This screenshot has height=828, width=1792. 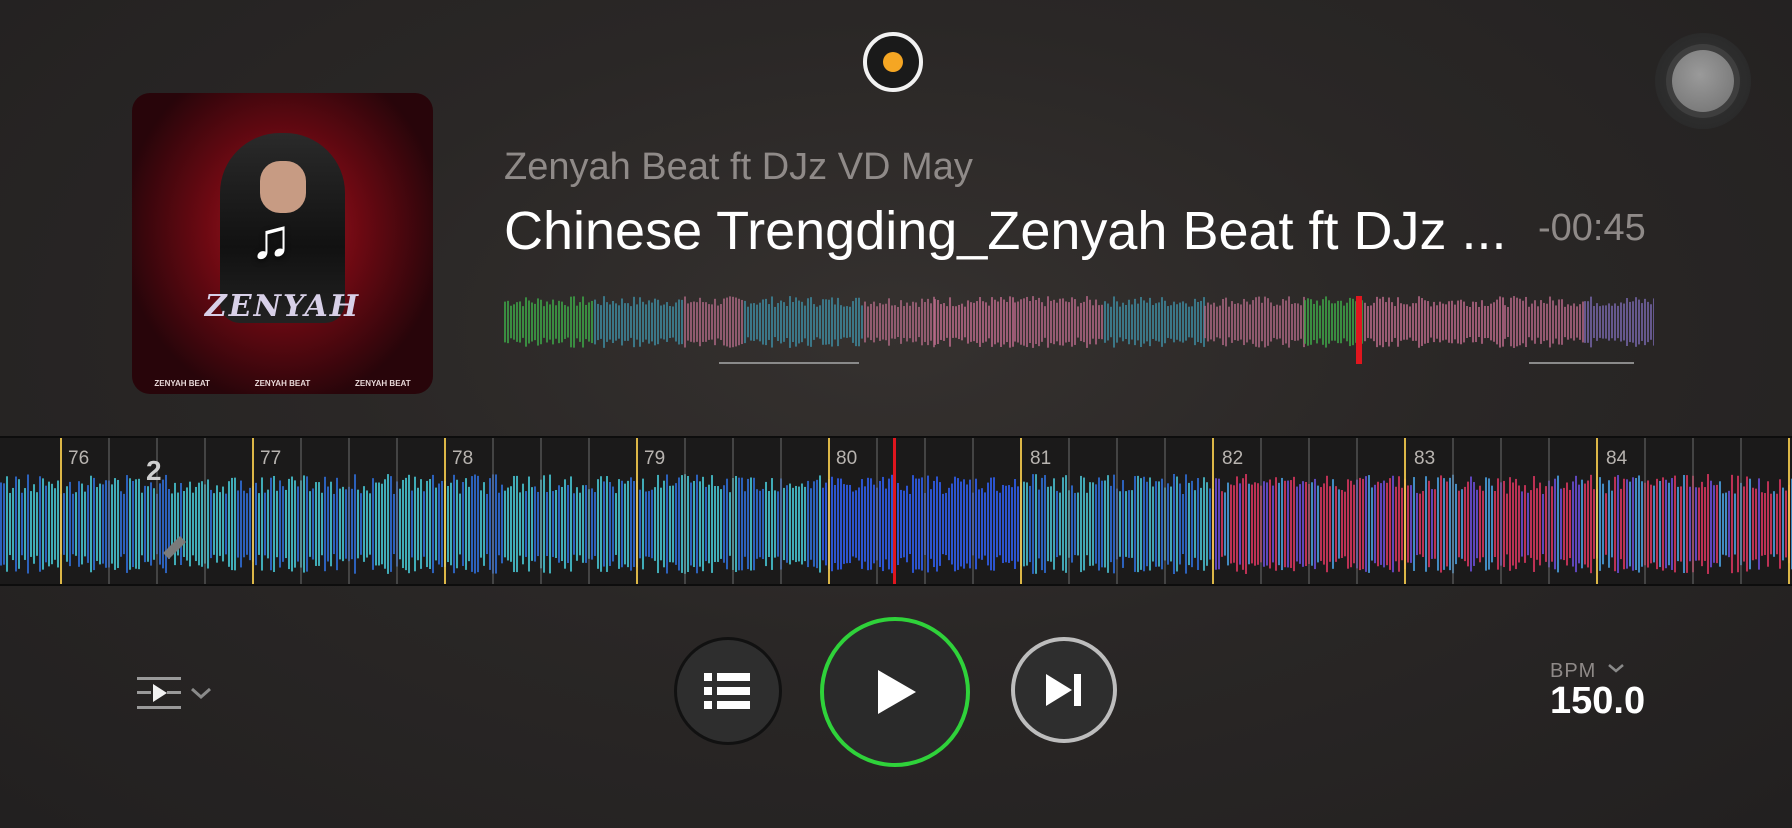 What do you see at coordinates (1616, 668) in the screenshot?
I see `bpm-chevron-icon` at bounding box center [1616, 668].